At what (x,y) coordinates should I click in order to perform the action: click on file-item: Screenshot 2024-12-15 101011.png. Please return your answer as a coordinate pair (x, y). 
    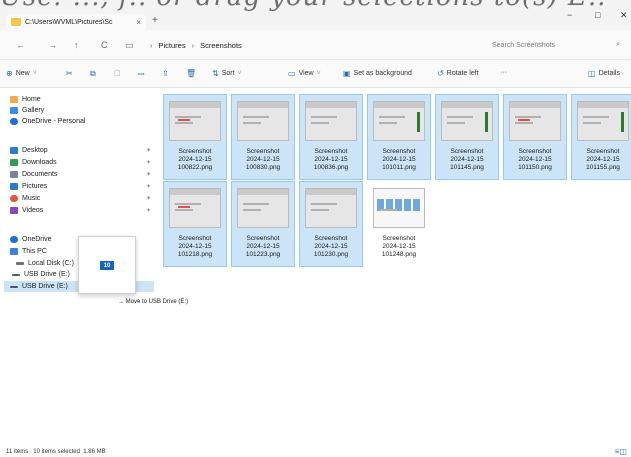
    Looking at the image, I should click on (399, 137).